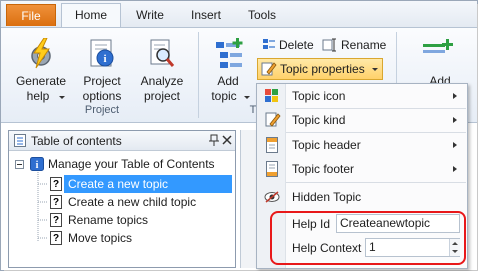  I want to click on page-footer-icon, so click(272, 169).